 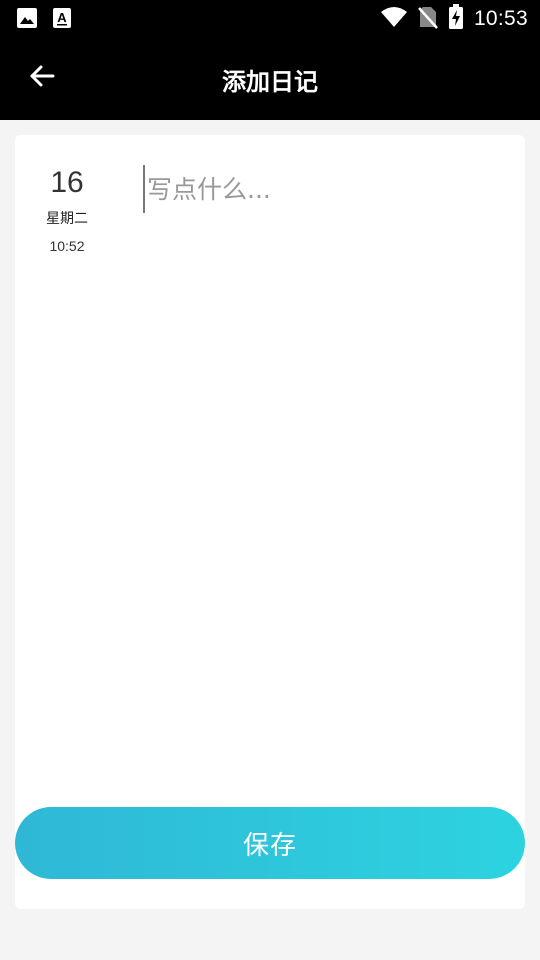 I want to click on weekday-label: 星期二, so click(x=67, y=219).